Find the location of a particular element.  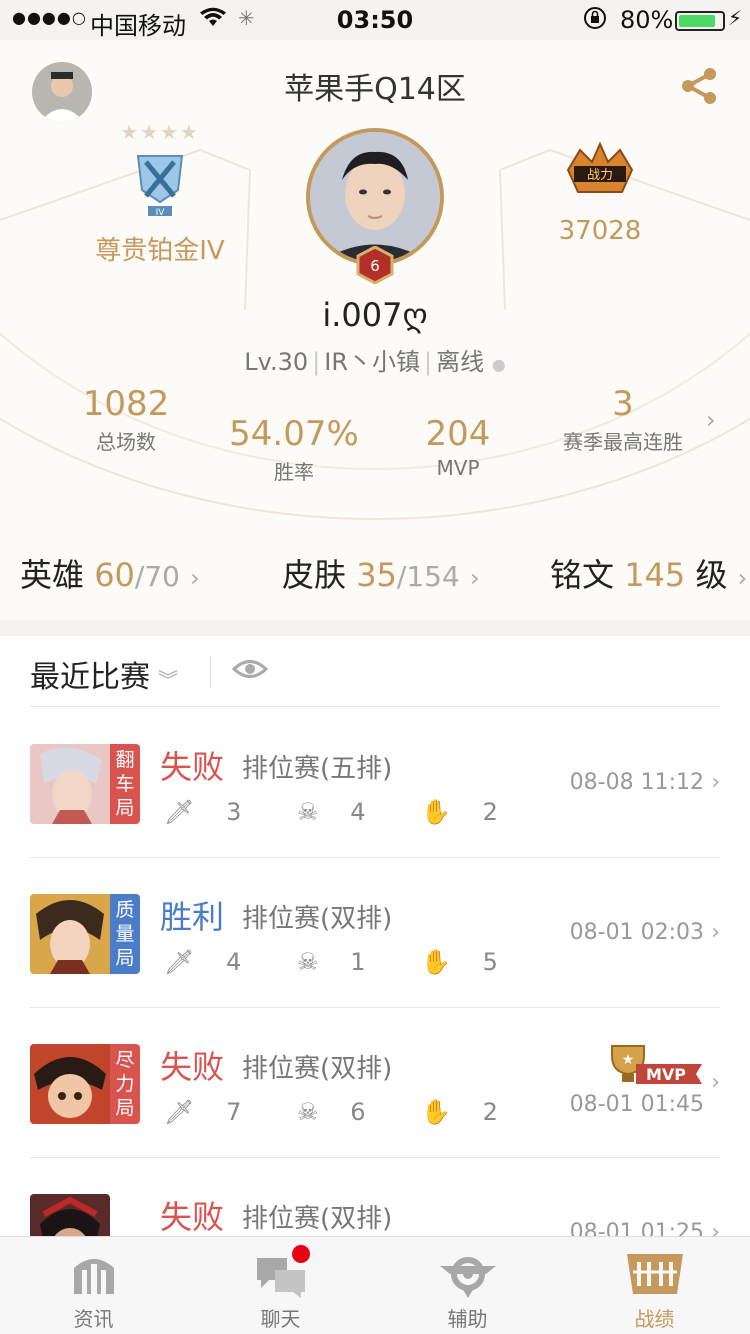

chevron-down-icon: ︾ is located at coordinates (168, 680).